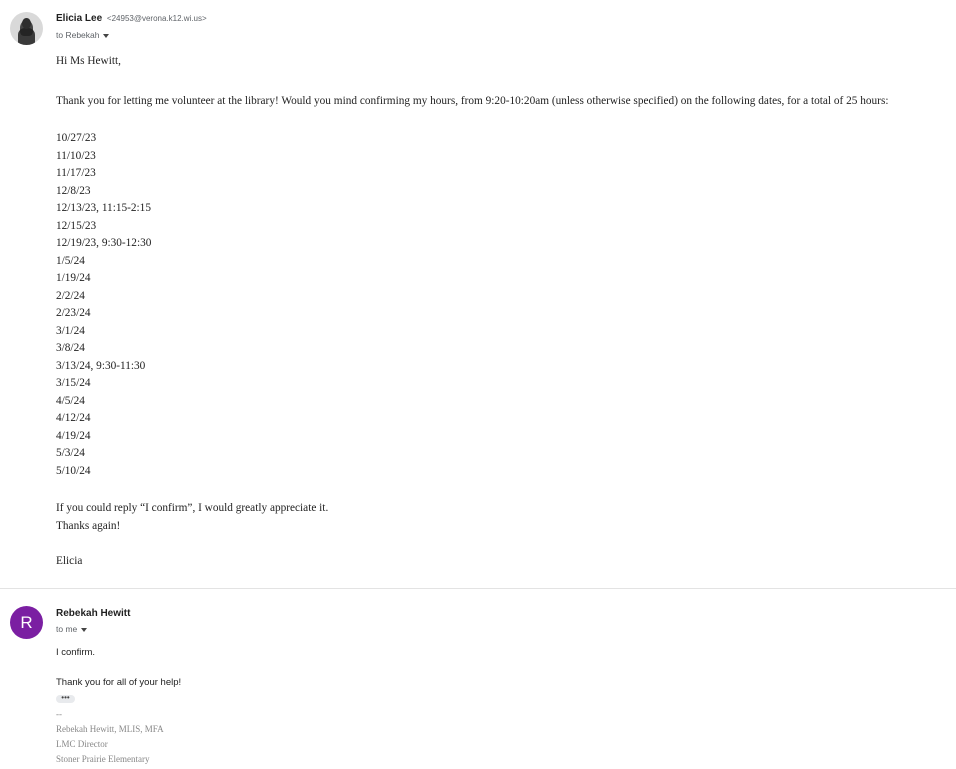 The height and width of the screenshot is (769, 956). Describe the element at coordinates (73, 435) in the screenshot. I see `list-item: 4/19/24` at that location.